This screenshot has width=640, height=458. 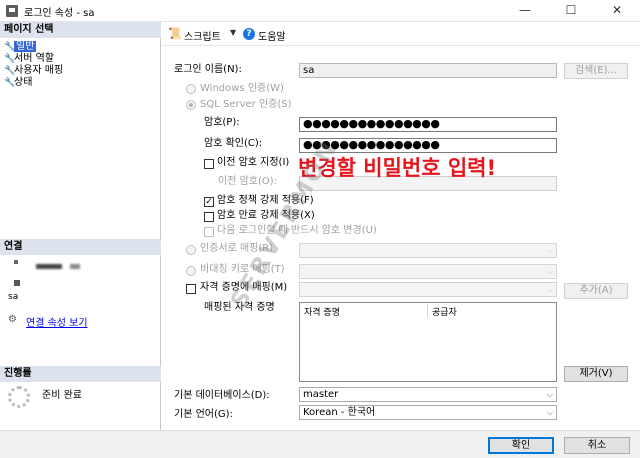 What do you see at coordinates (62, 395) in the screenshot?
I see `progress-status: 준비 완료` at bounding box center [62, 395].